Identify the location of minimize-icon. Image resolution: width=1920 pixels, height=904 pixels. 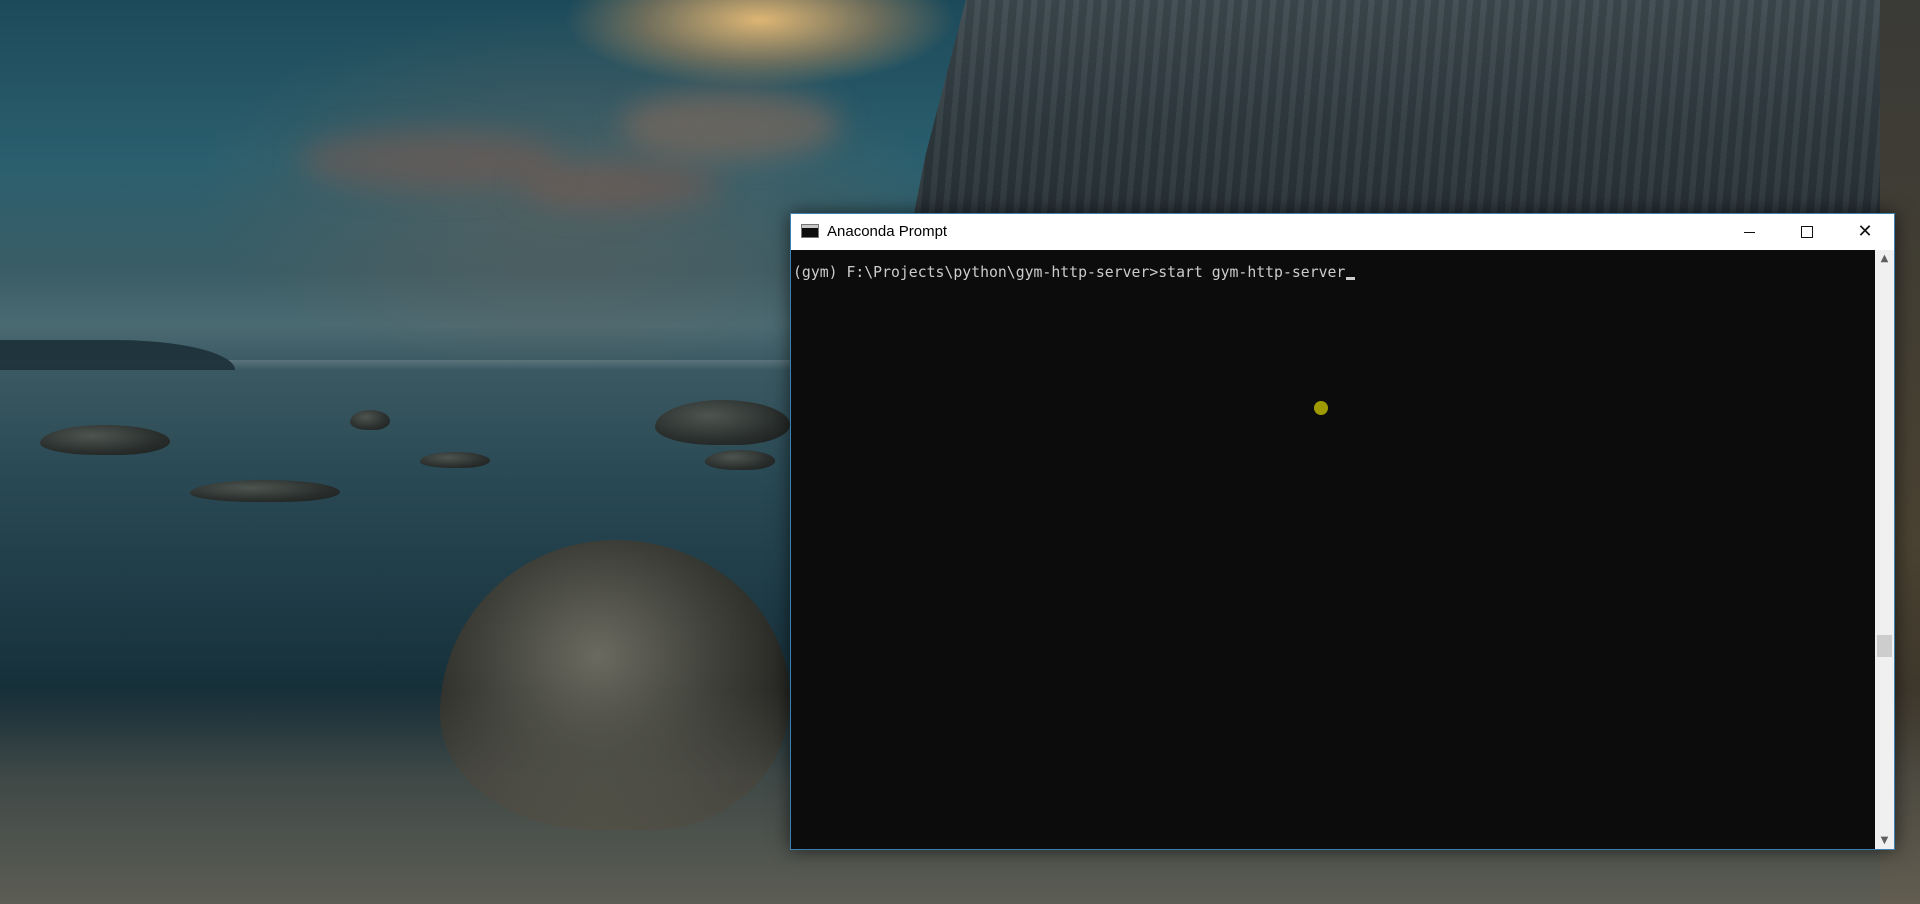
(1749, 232).